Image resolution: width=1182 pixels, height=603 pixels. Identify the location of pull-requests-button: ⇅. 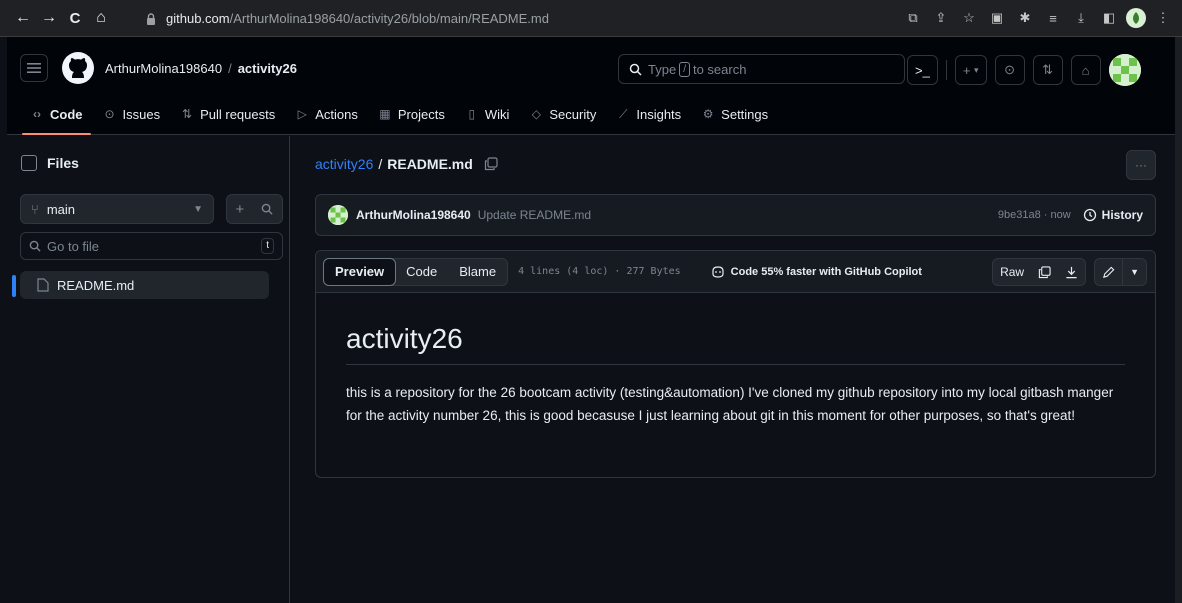
(1047, 70).